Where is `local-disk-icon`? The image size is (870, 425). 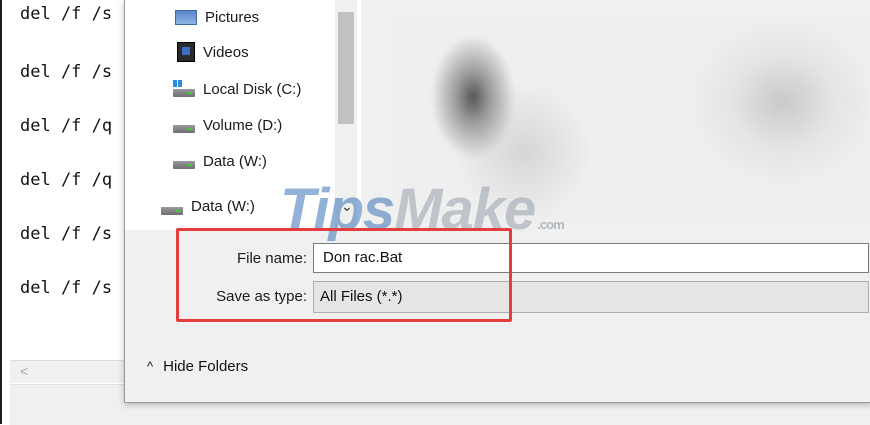 local-disk-icon is located at coordinates (184, 88).